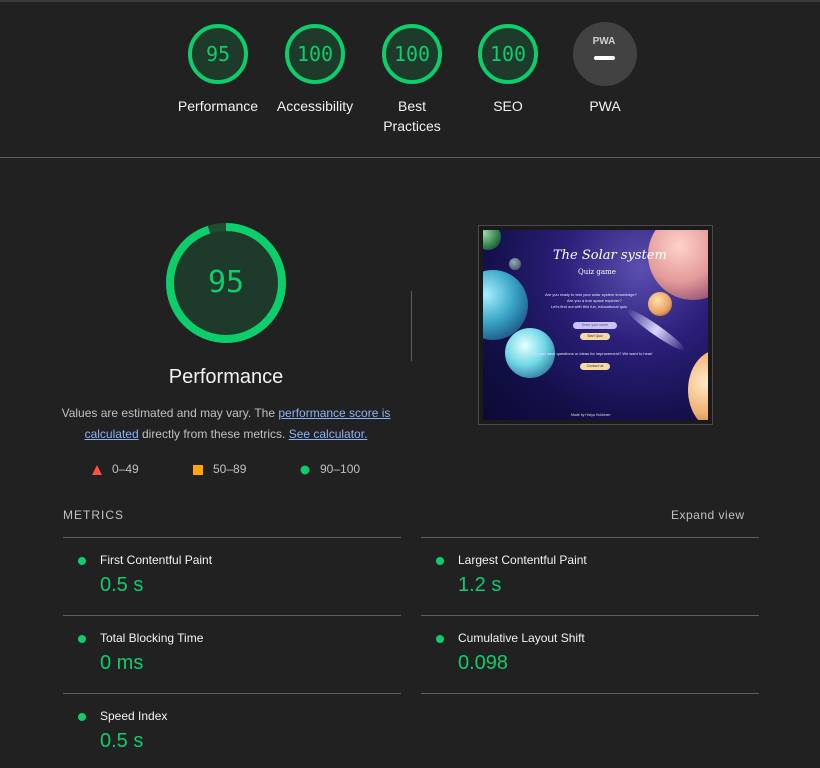 This screenshot has width=820, height=768. I want to click on gauge-performance: 95 Performance, so click(218, 69).